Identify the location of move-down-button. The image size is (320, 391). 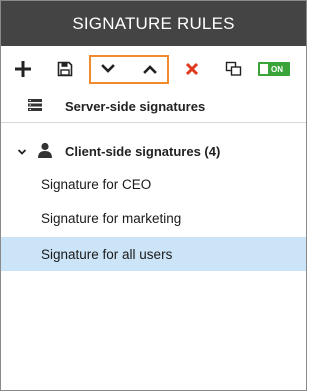
(108, 69).